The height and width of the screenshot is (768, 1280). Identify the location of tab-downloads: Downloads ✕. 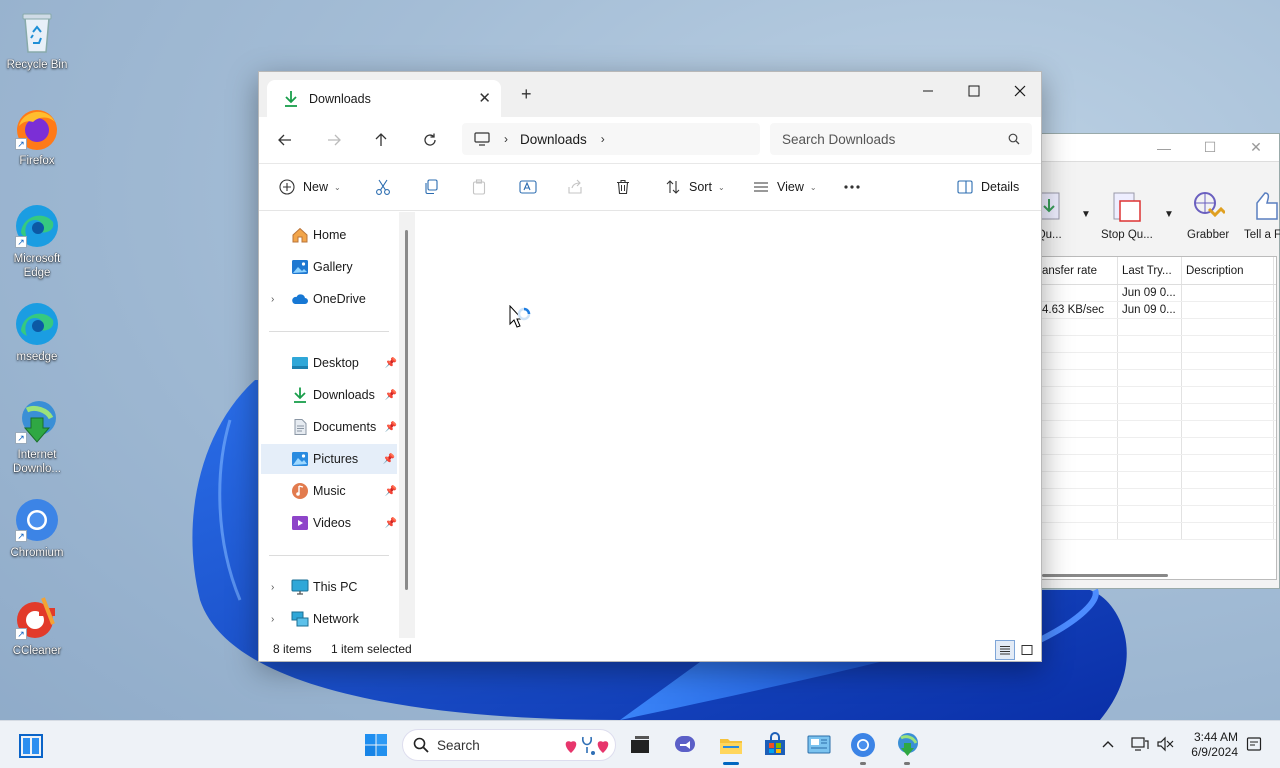
(384, 98).